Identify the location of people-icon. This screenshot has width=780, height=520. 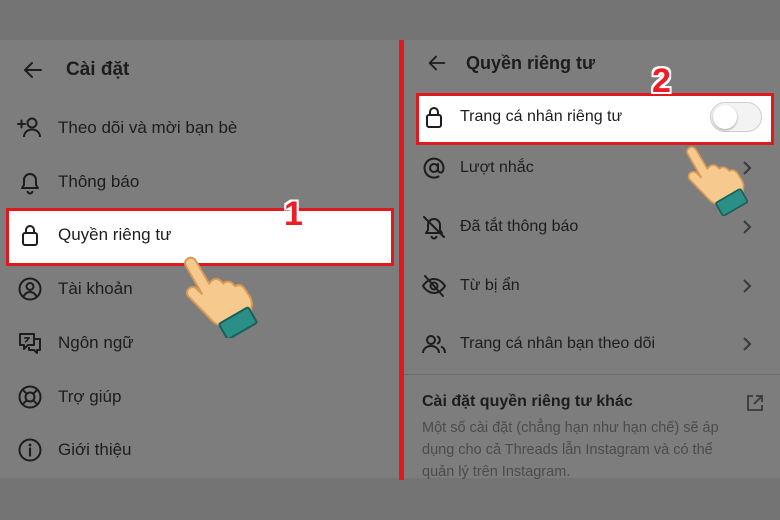
(434, 344).